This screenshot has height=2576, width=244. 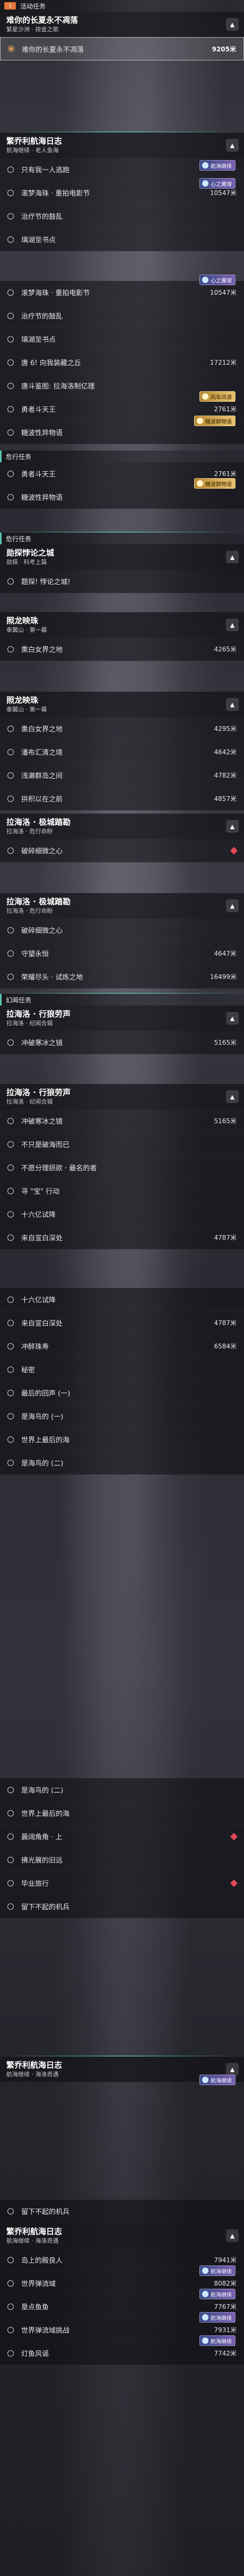 What do you see at coordinates (122, 2350) in the screenshot?
I see `task-row: 灯鱼风谣 7742米 航海继续` at bounding box center [122, 2350].